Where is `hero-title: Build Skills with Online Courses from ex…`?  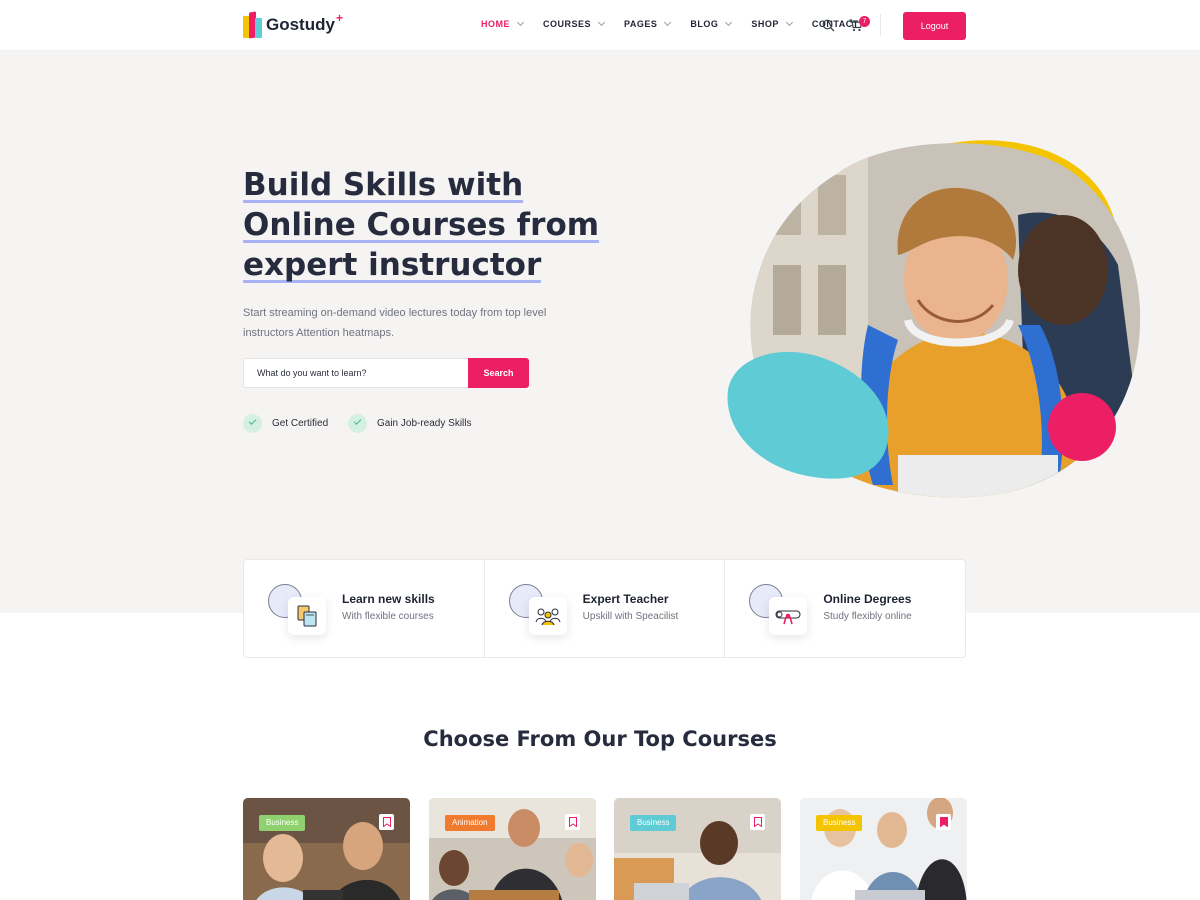 hero-title: Build Skills with Online Courses from ex… is located at coordinates (423, 225).